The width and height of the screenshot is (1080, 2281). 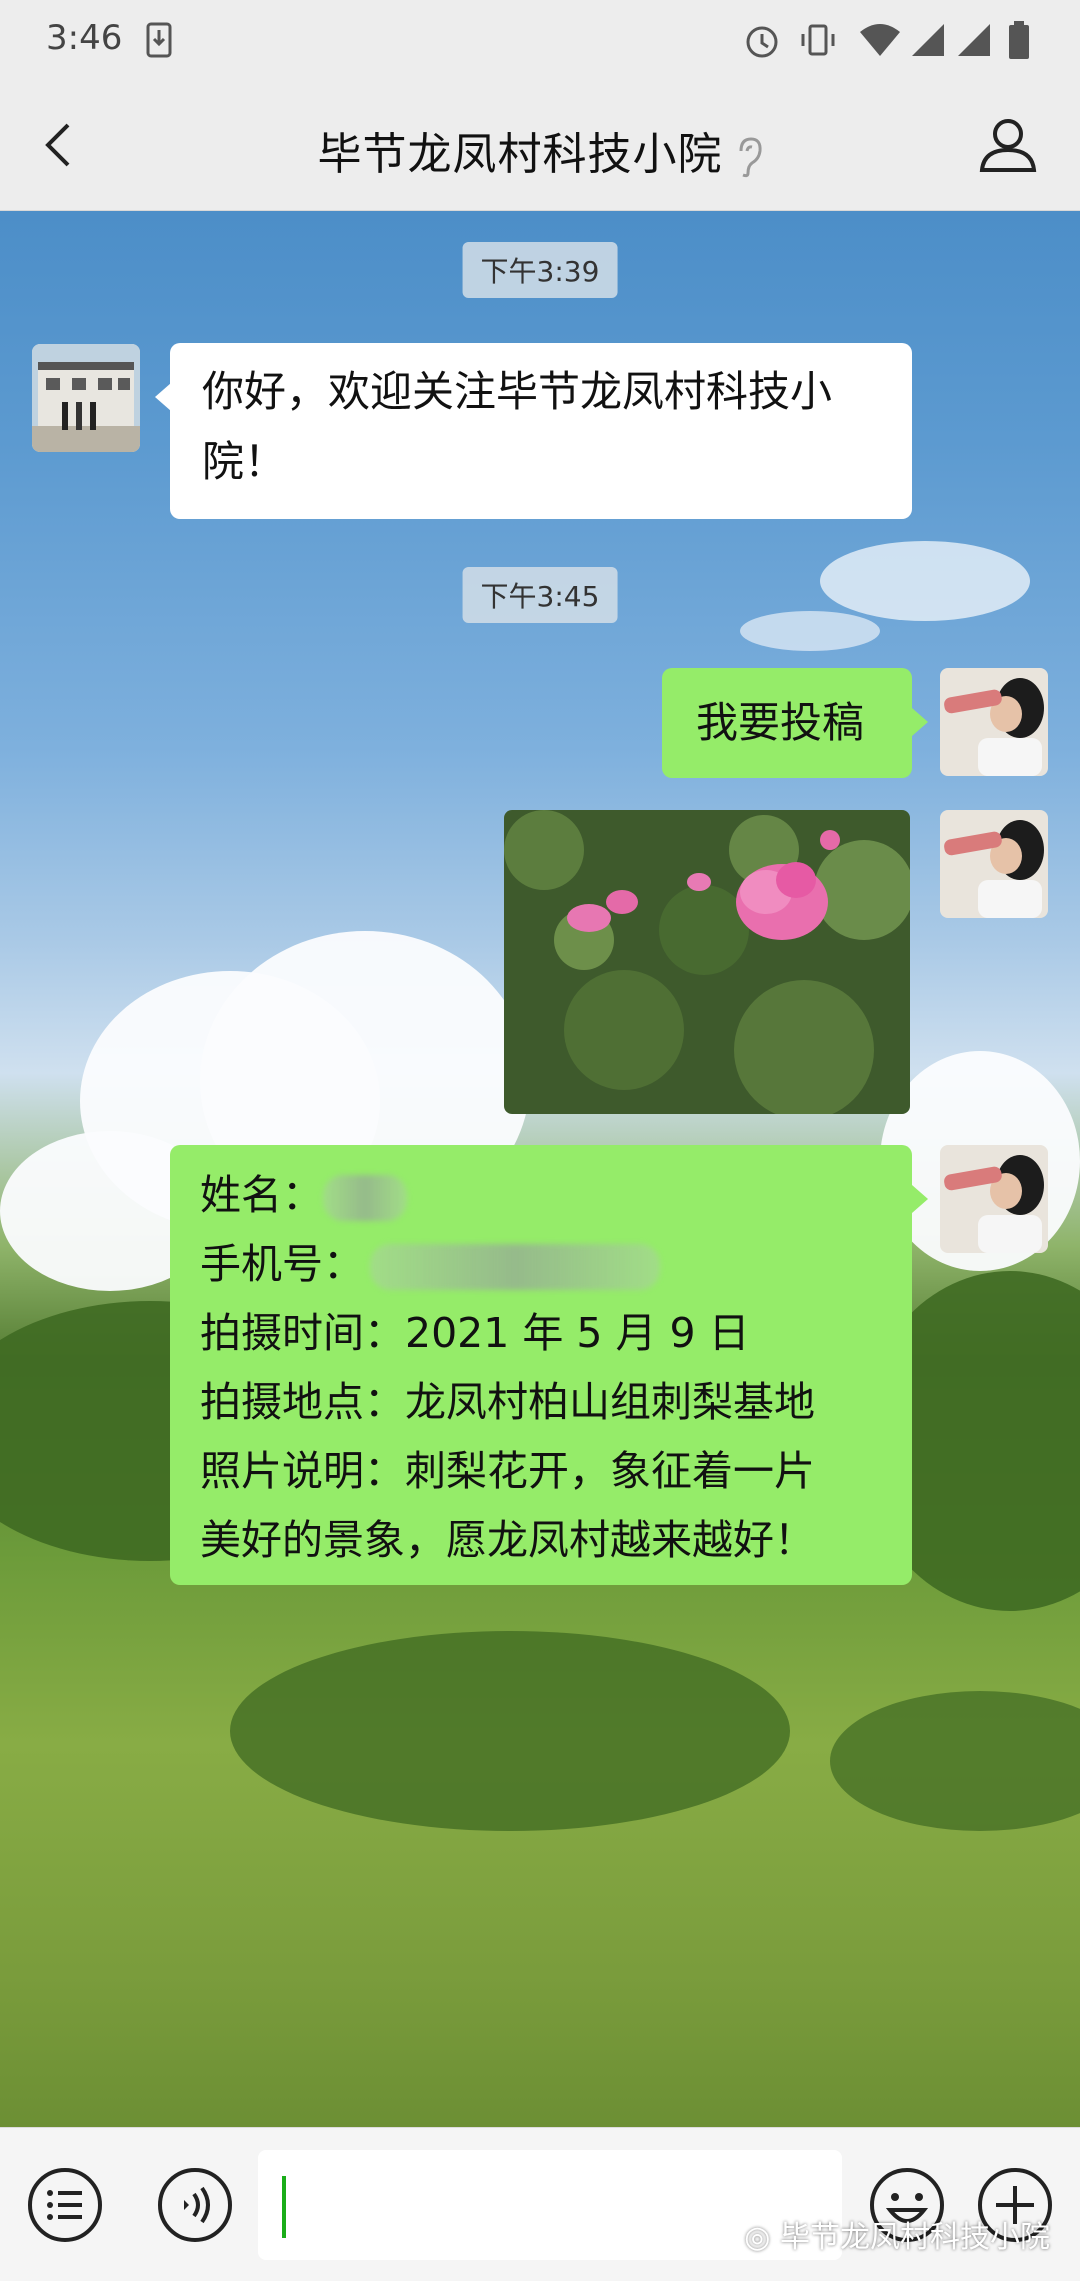 What do you see at coordinates (540, 270) in the screenshot?
I see `timestamp: 下午3:39` at bounding box center [540, 270].